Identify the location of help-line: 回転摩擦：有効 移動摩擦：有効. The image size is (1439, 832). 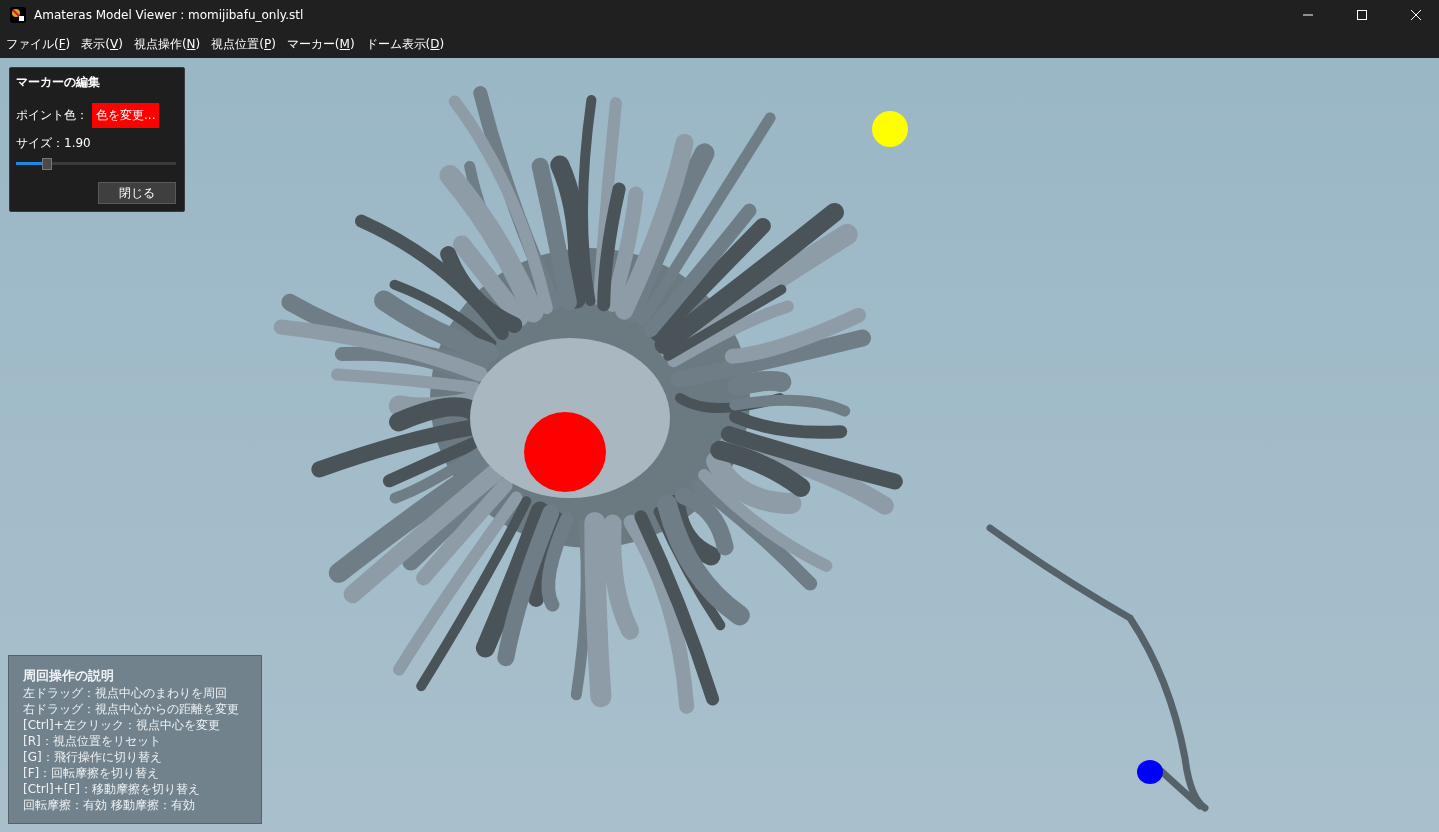
(109, 805).